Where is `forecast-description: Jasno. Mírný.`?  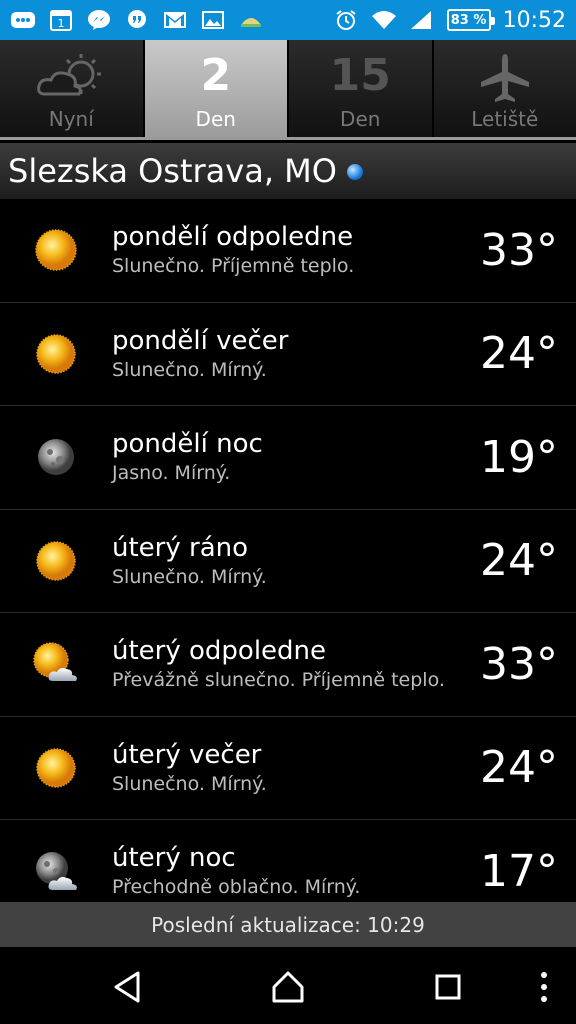
forecast-description: Jasno. Mírný. is located at coordinates (171, 473).